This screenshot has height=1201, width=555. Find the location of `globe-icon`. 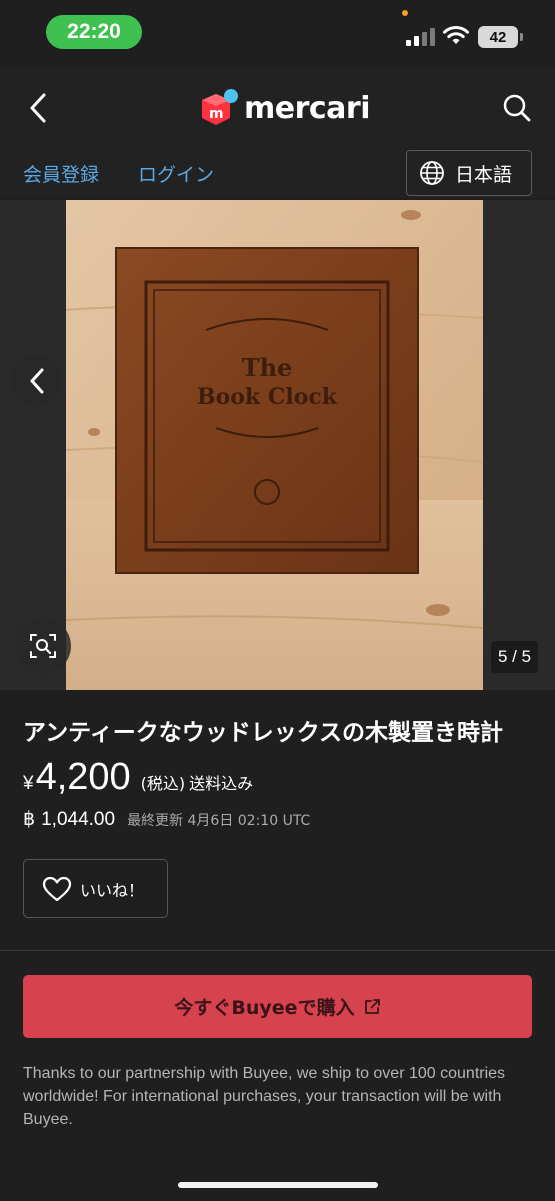

globe-icon is located at coordinates (432, 173).